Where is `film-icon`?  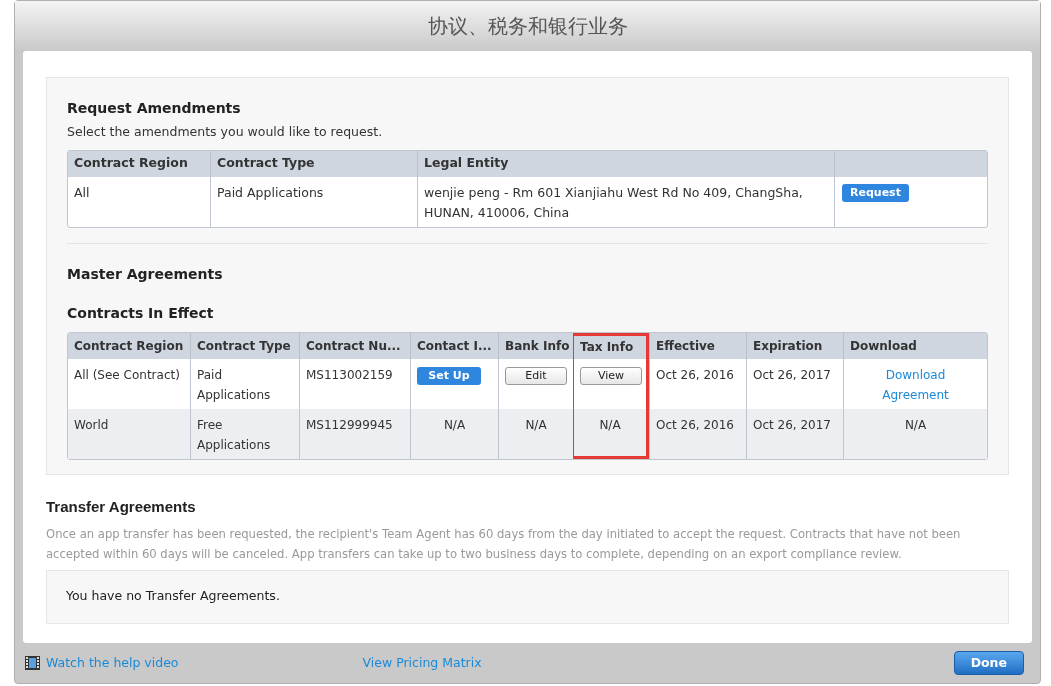 film-icon is located at coordinates (32, 663).